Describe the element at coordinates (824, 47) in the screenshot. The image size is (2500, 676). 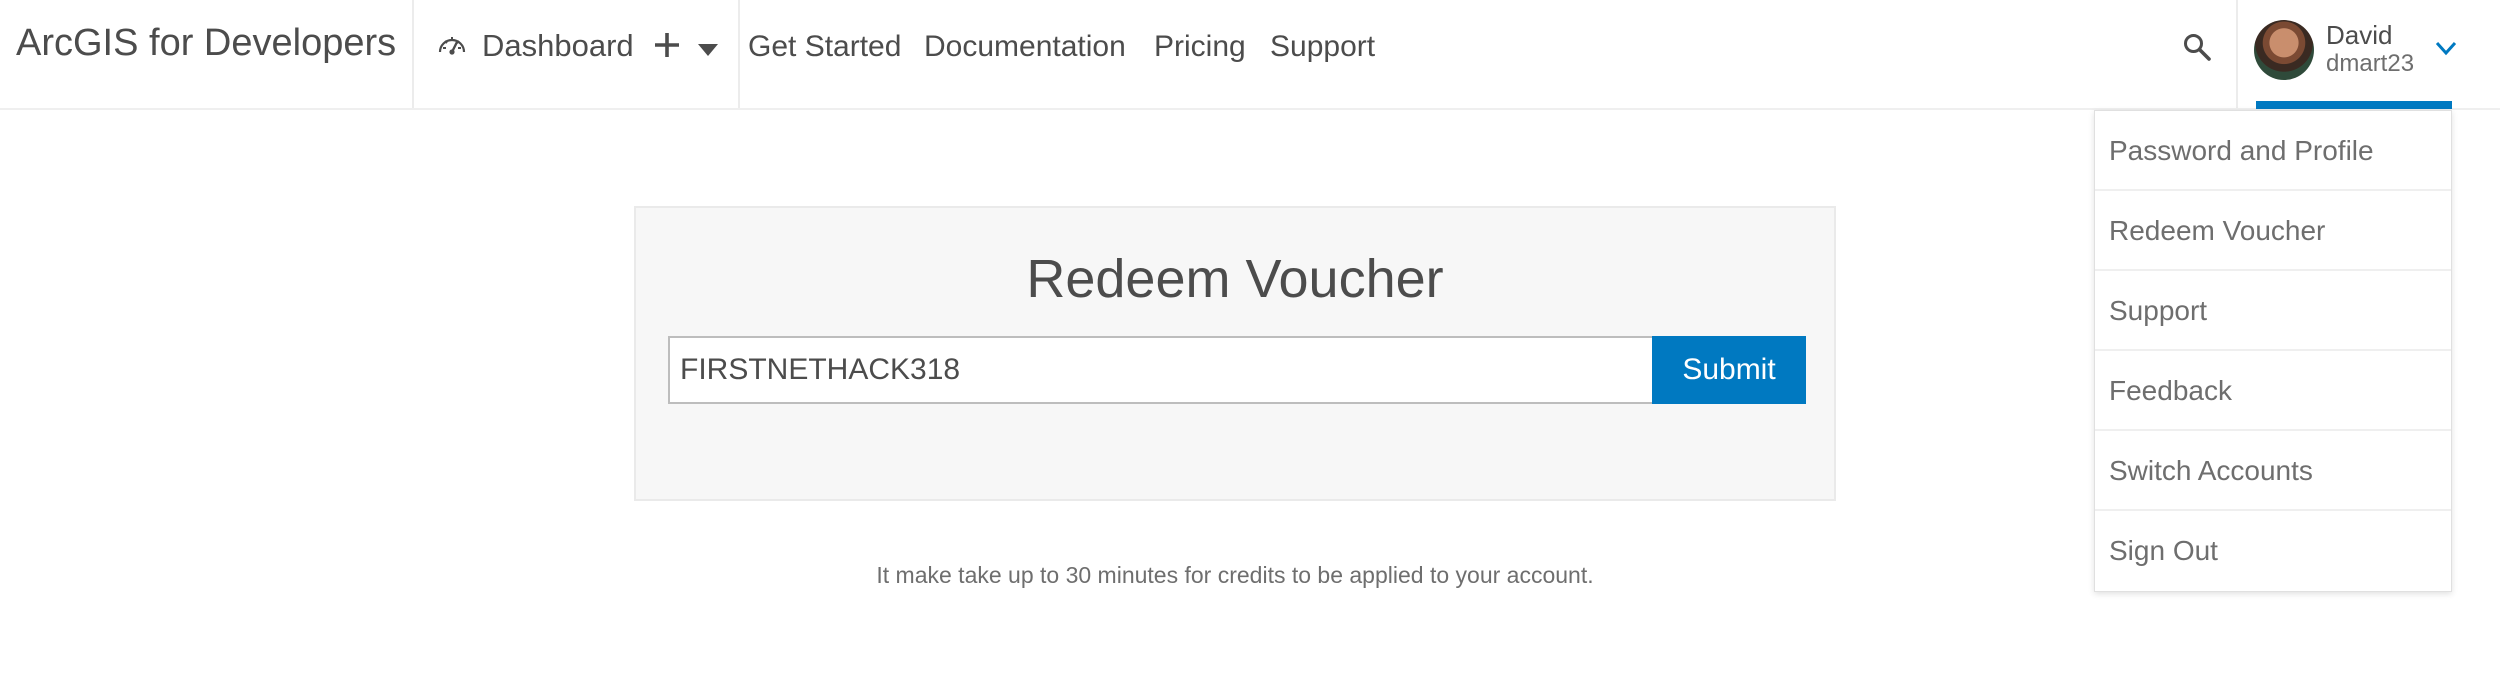
I see `nav-get-started: Get Started` at that location.